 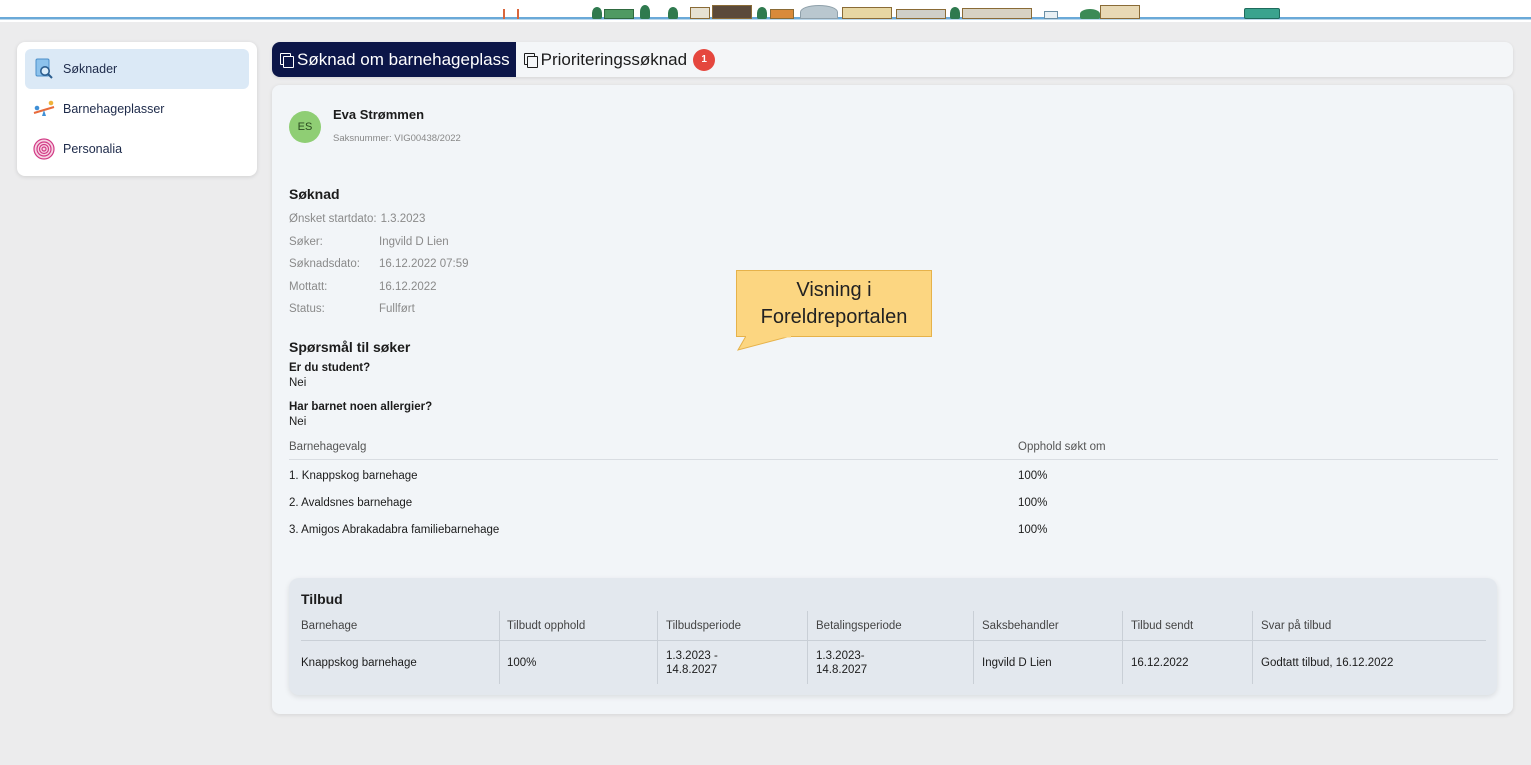 What do you see at coordinates (1062, 447) in the screenshot?
I see `column-header: Opphold søkt om` at bounding box center [1062, 447].